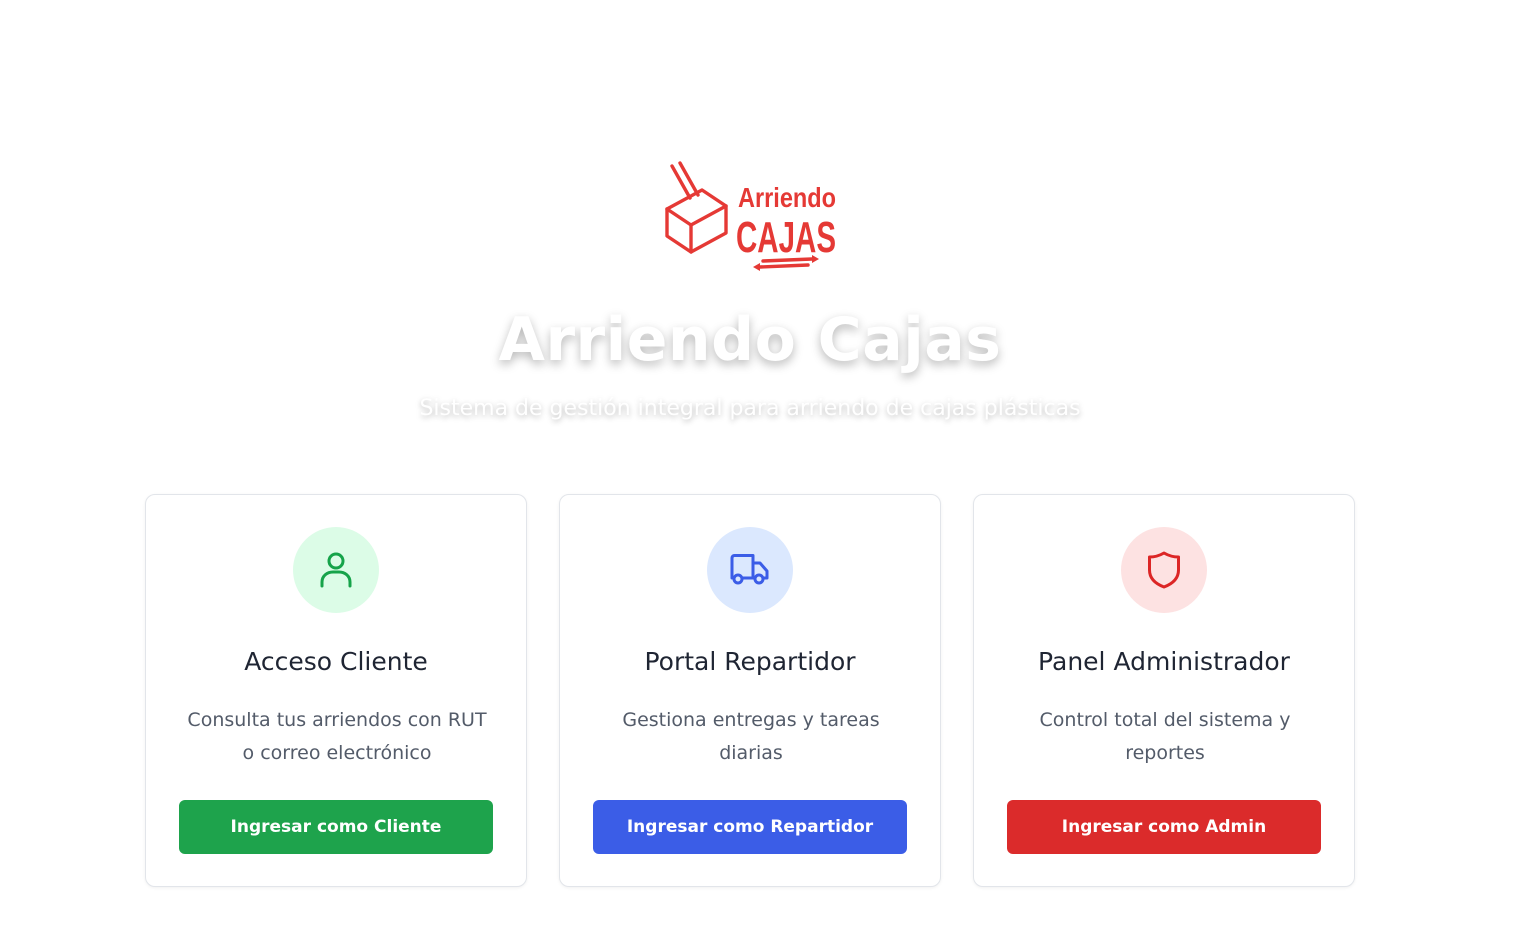  I want to click on client-icon-circle, so click(336, 570).